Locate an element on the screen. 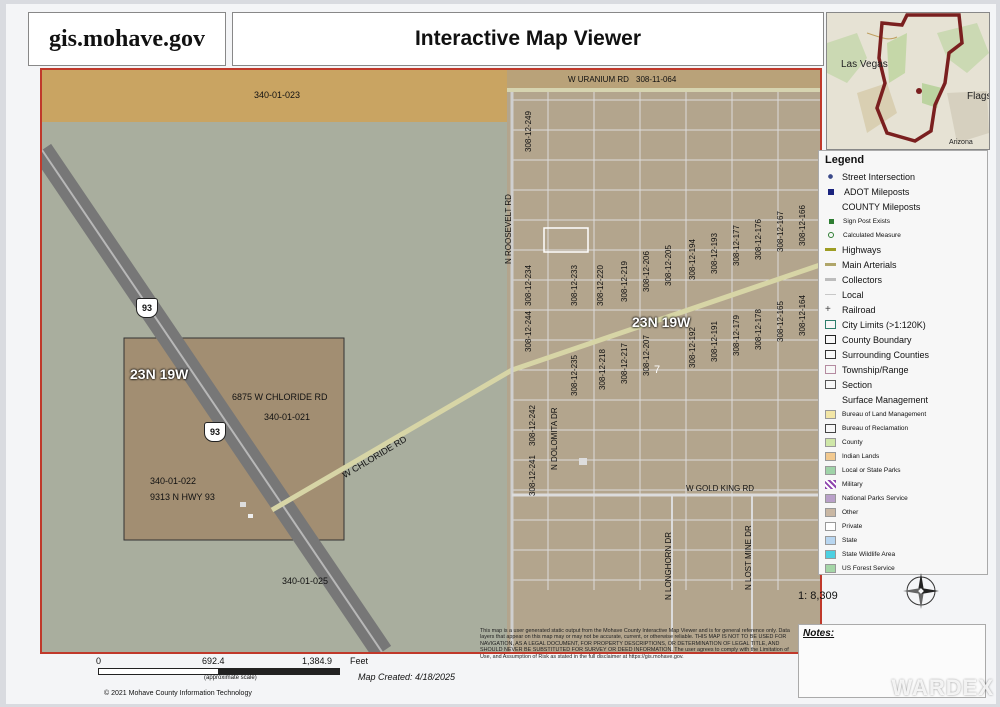  grid-parcel-label: 308-12-206 is located at coordinates (646, 271).